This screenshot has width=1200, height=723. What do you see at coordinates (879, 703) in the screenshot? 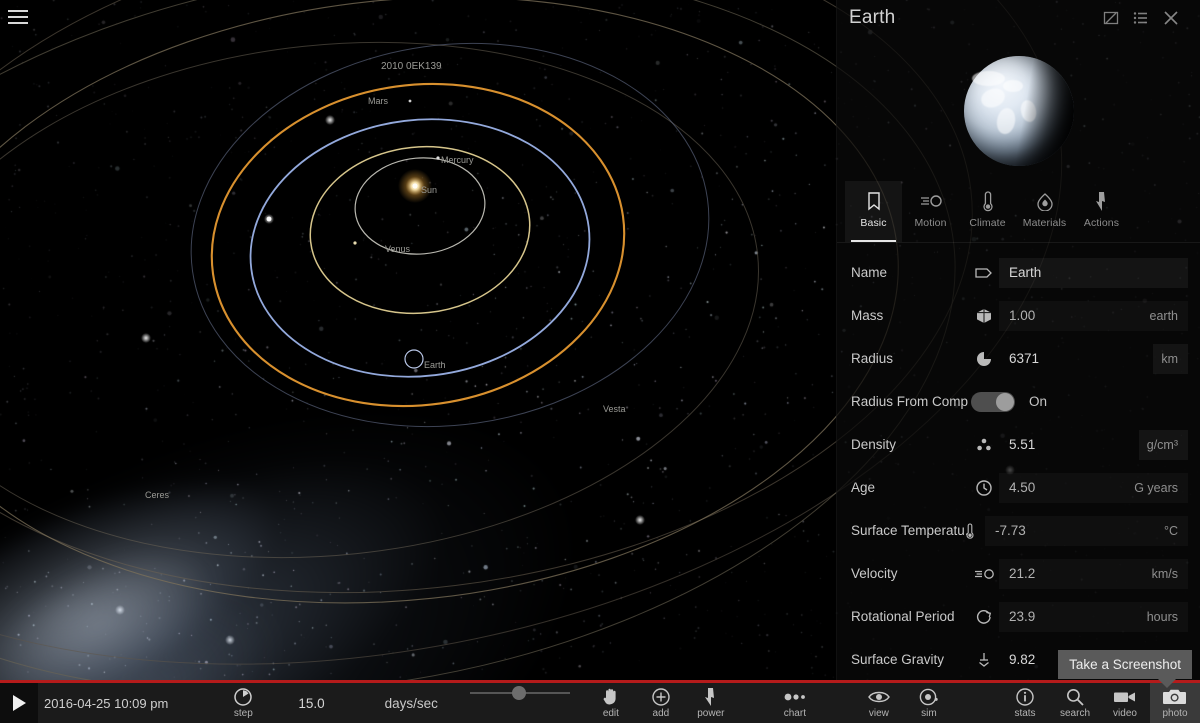
I see `view-button: view` at bounding box center [879, 703].